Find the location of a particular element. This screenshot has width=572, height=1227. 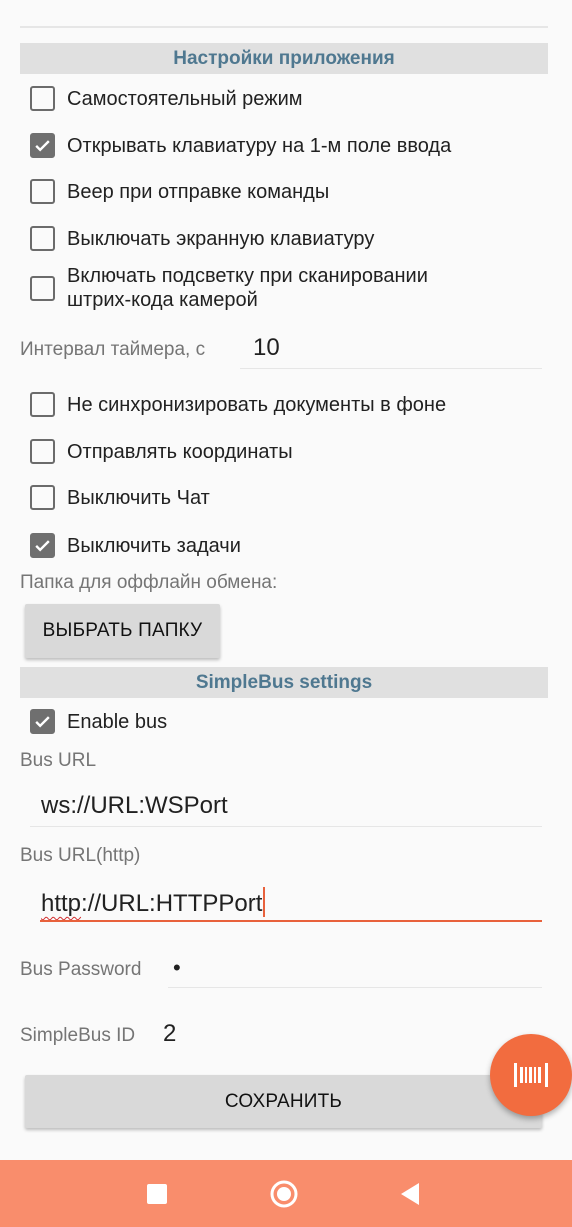

simplebus-id-input: 2 is located at coordinates (169, 1034).